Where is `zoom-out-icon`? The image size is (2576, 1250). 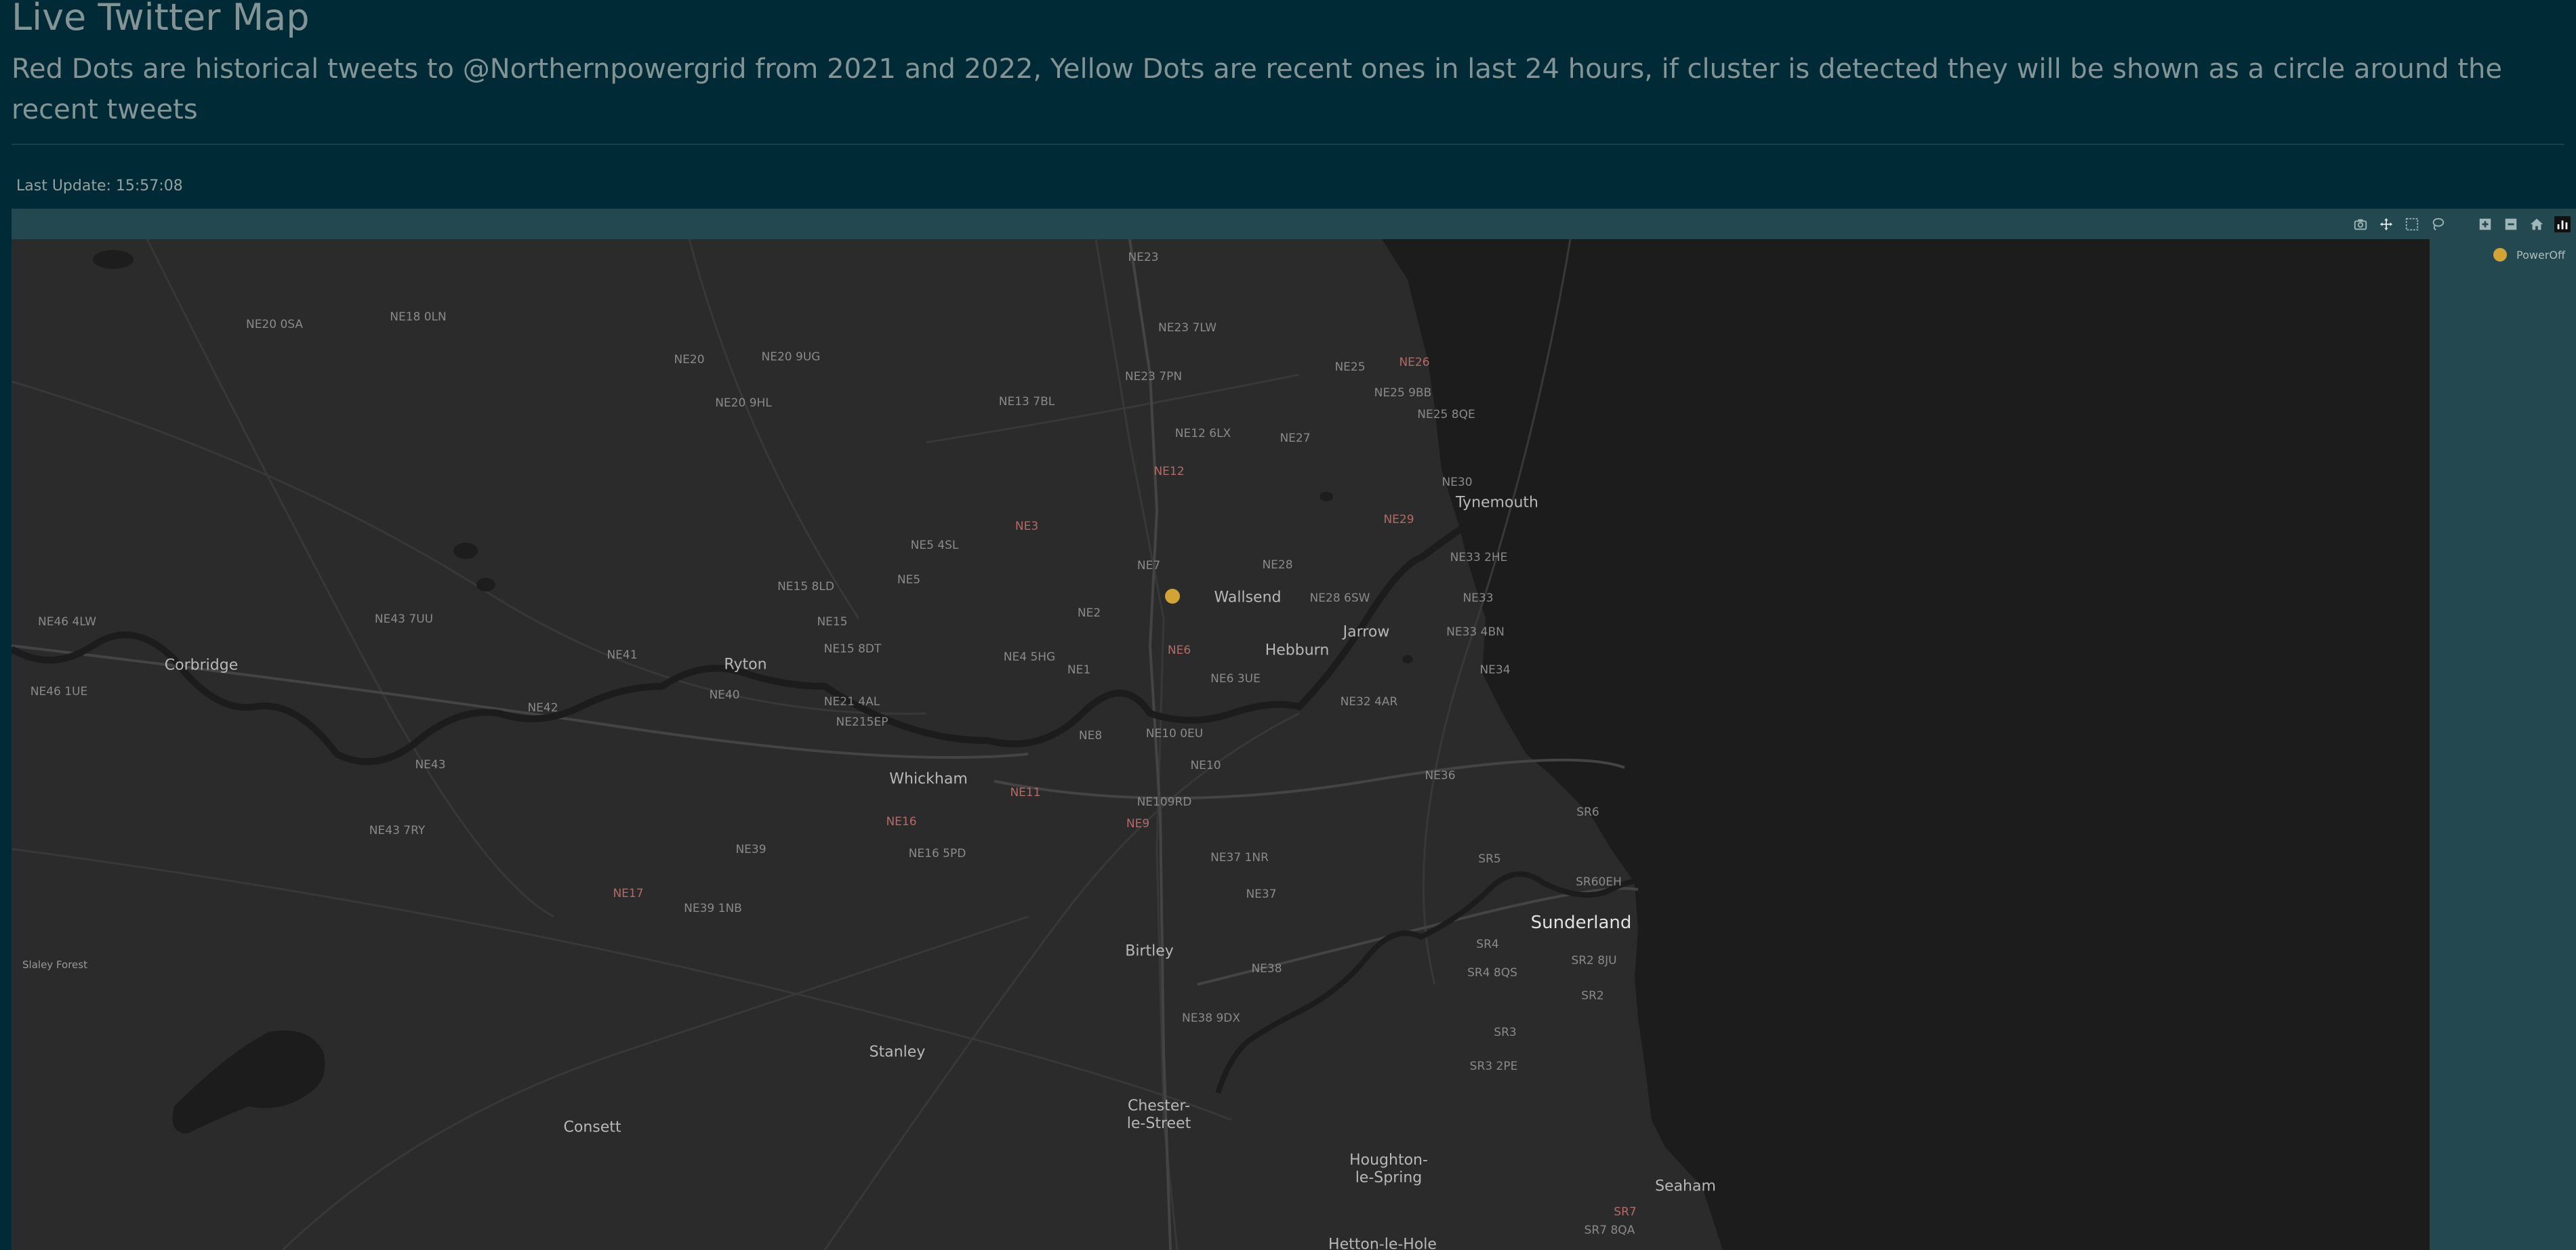
zoom-out-icon is located at coordinates (2511, 224).